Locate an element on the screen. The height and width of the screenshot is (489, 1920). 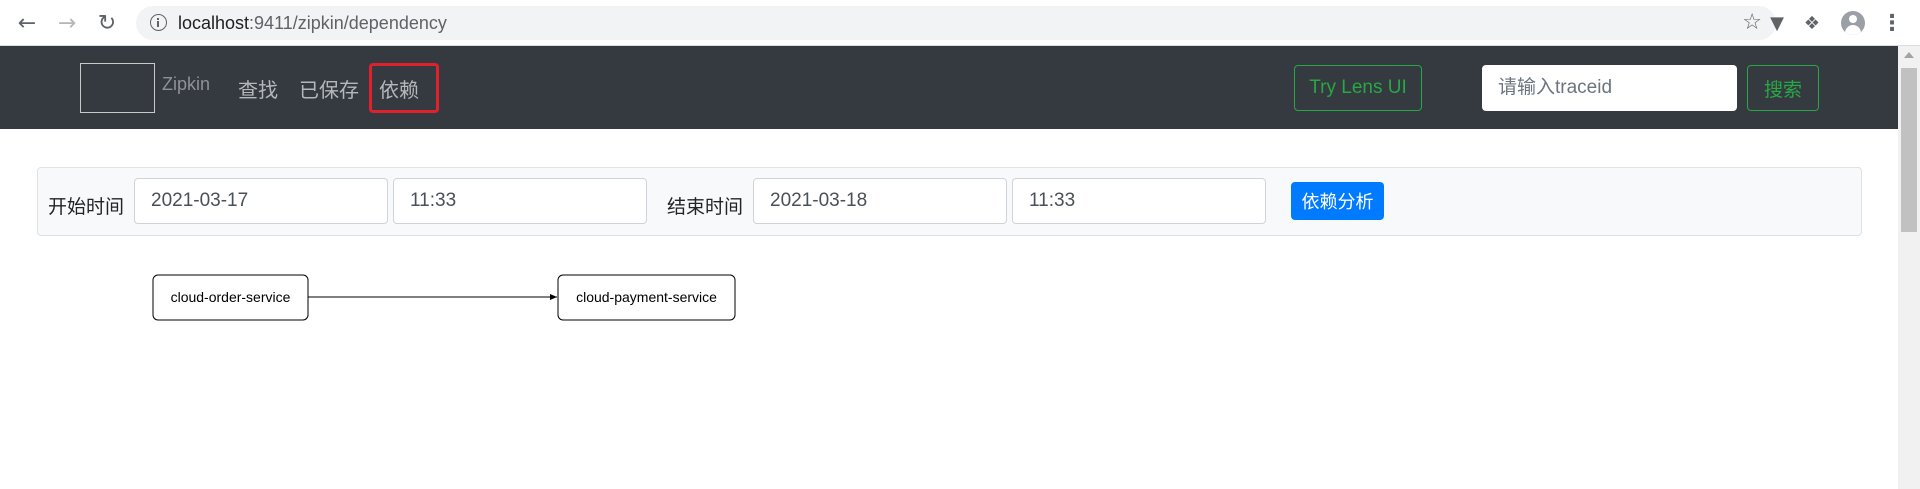
url-text: localhost:9411/zipkin/dependency is located at coordinates (312, 23).